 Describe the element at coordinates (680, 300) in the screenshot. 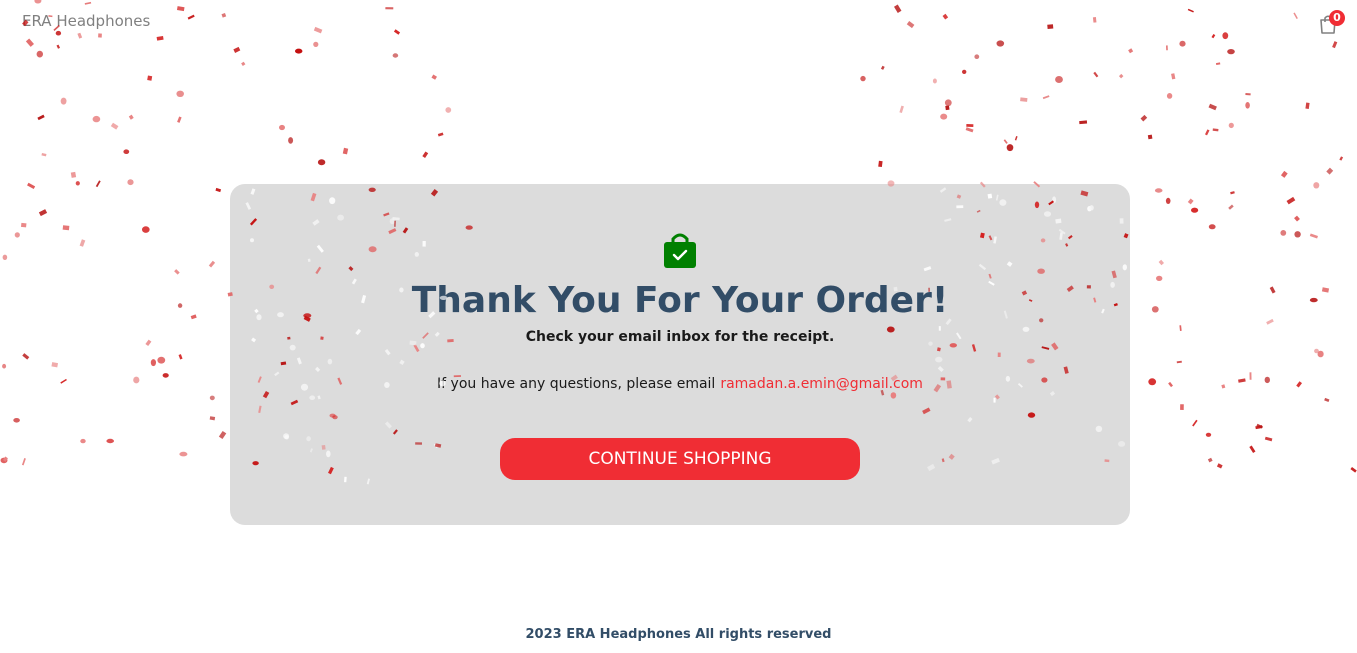

I see `page-title: Thank You For Your Order!` at that location.